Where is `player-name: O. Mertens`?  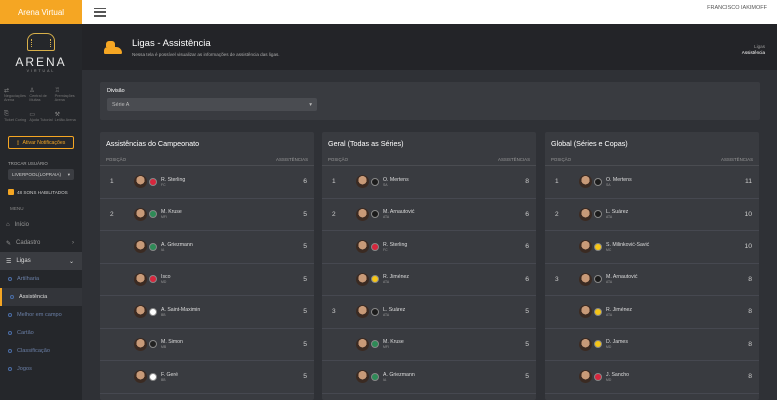
player-name: O. Mertens is located at coordinates (619, 179).